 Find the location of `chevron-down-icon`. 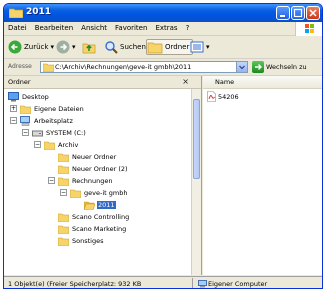

chevron-down-icon is located at coordinates (242, 67).